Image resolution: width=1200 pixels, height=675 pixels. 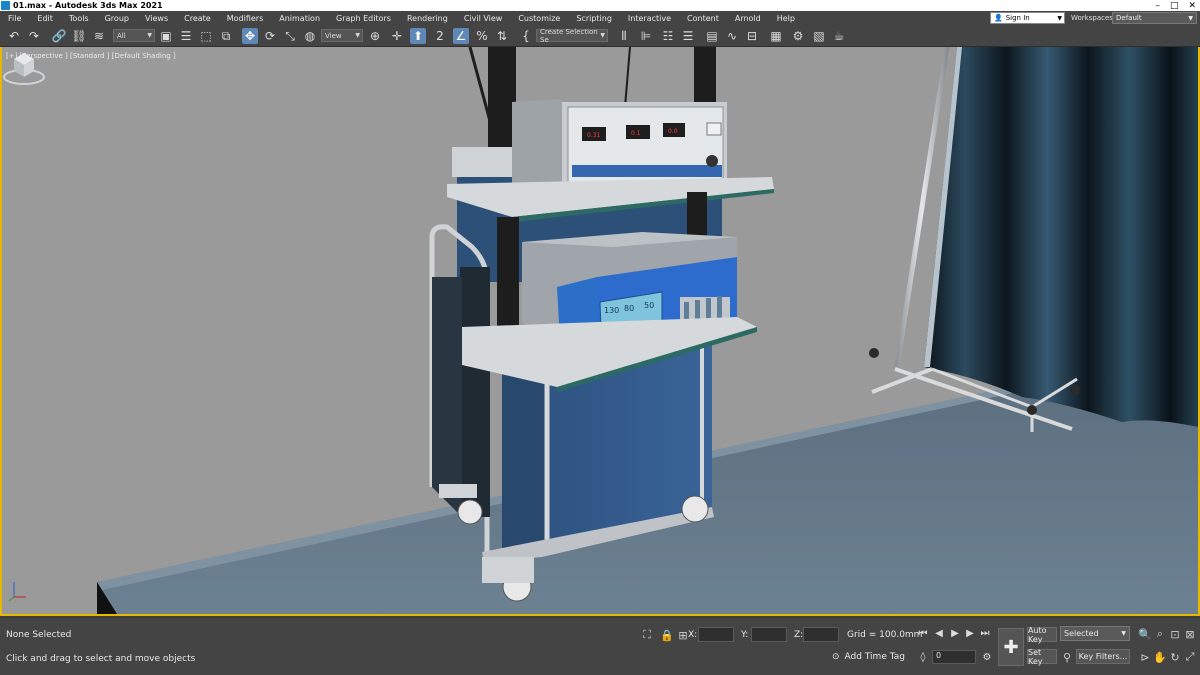 What do you see at coordinates (1042, 635) in the screenshot?
I see `auto-key-button: Auto Key` at bounding box center [1042, 635].